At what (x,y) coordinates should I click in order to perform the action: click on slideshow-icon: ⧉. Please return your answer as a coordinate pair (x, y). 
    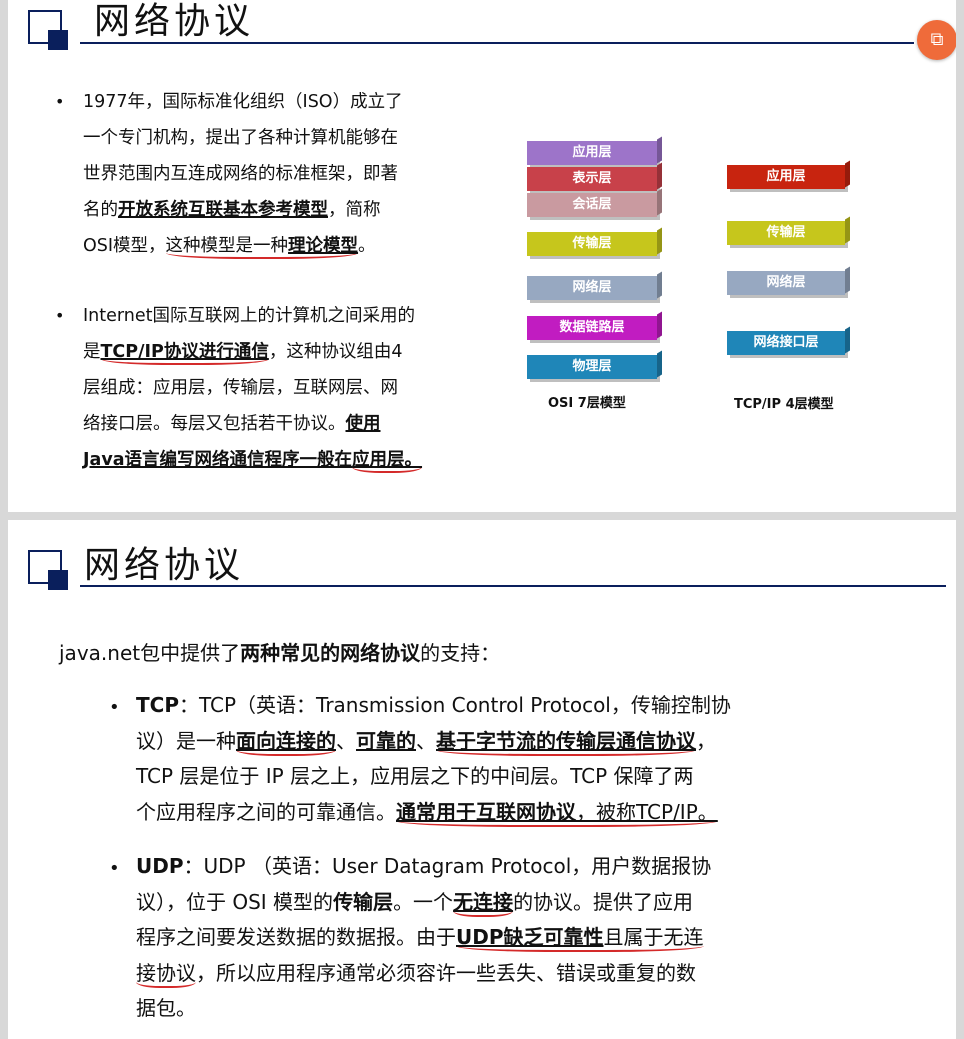
    Looking at the image, I should click on (936, 40).